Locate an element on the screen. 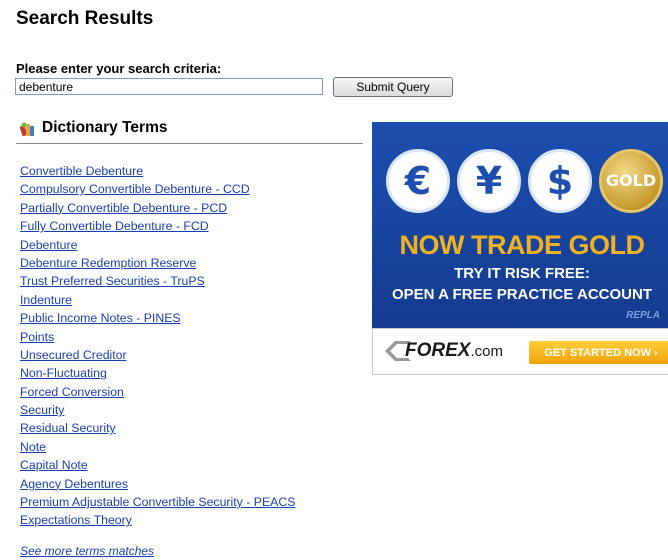 The image size is (668, 560). term-link: Note is located at coordinates (33, 447).